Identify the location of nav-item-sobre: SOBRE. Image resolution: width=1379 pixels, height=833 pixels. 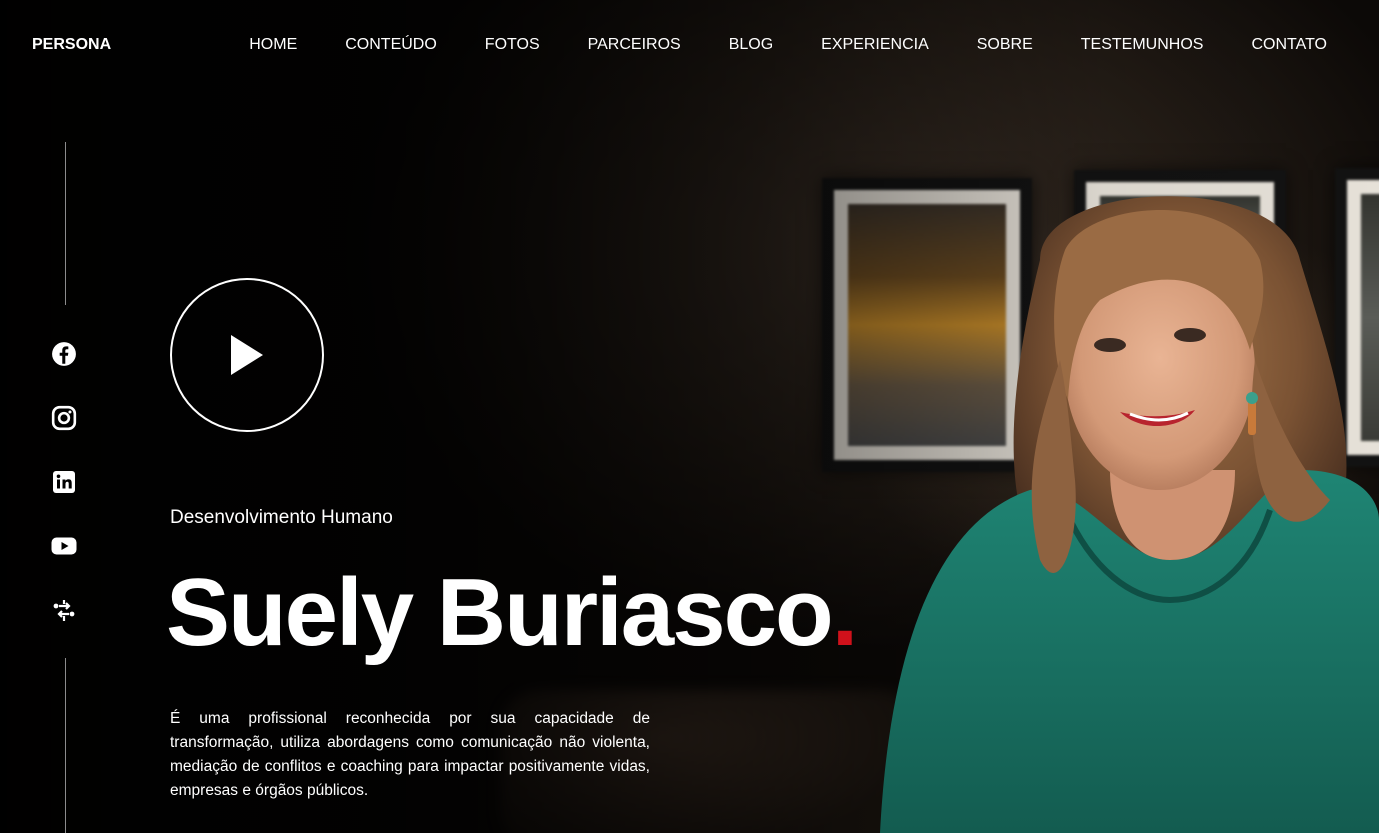
(1005, 45).